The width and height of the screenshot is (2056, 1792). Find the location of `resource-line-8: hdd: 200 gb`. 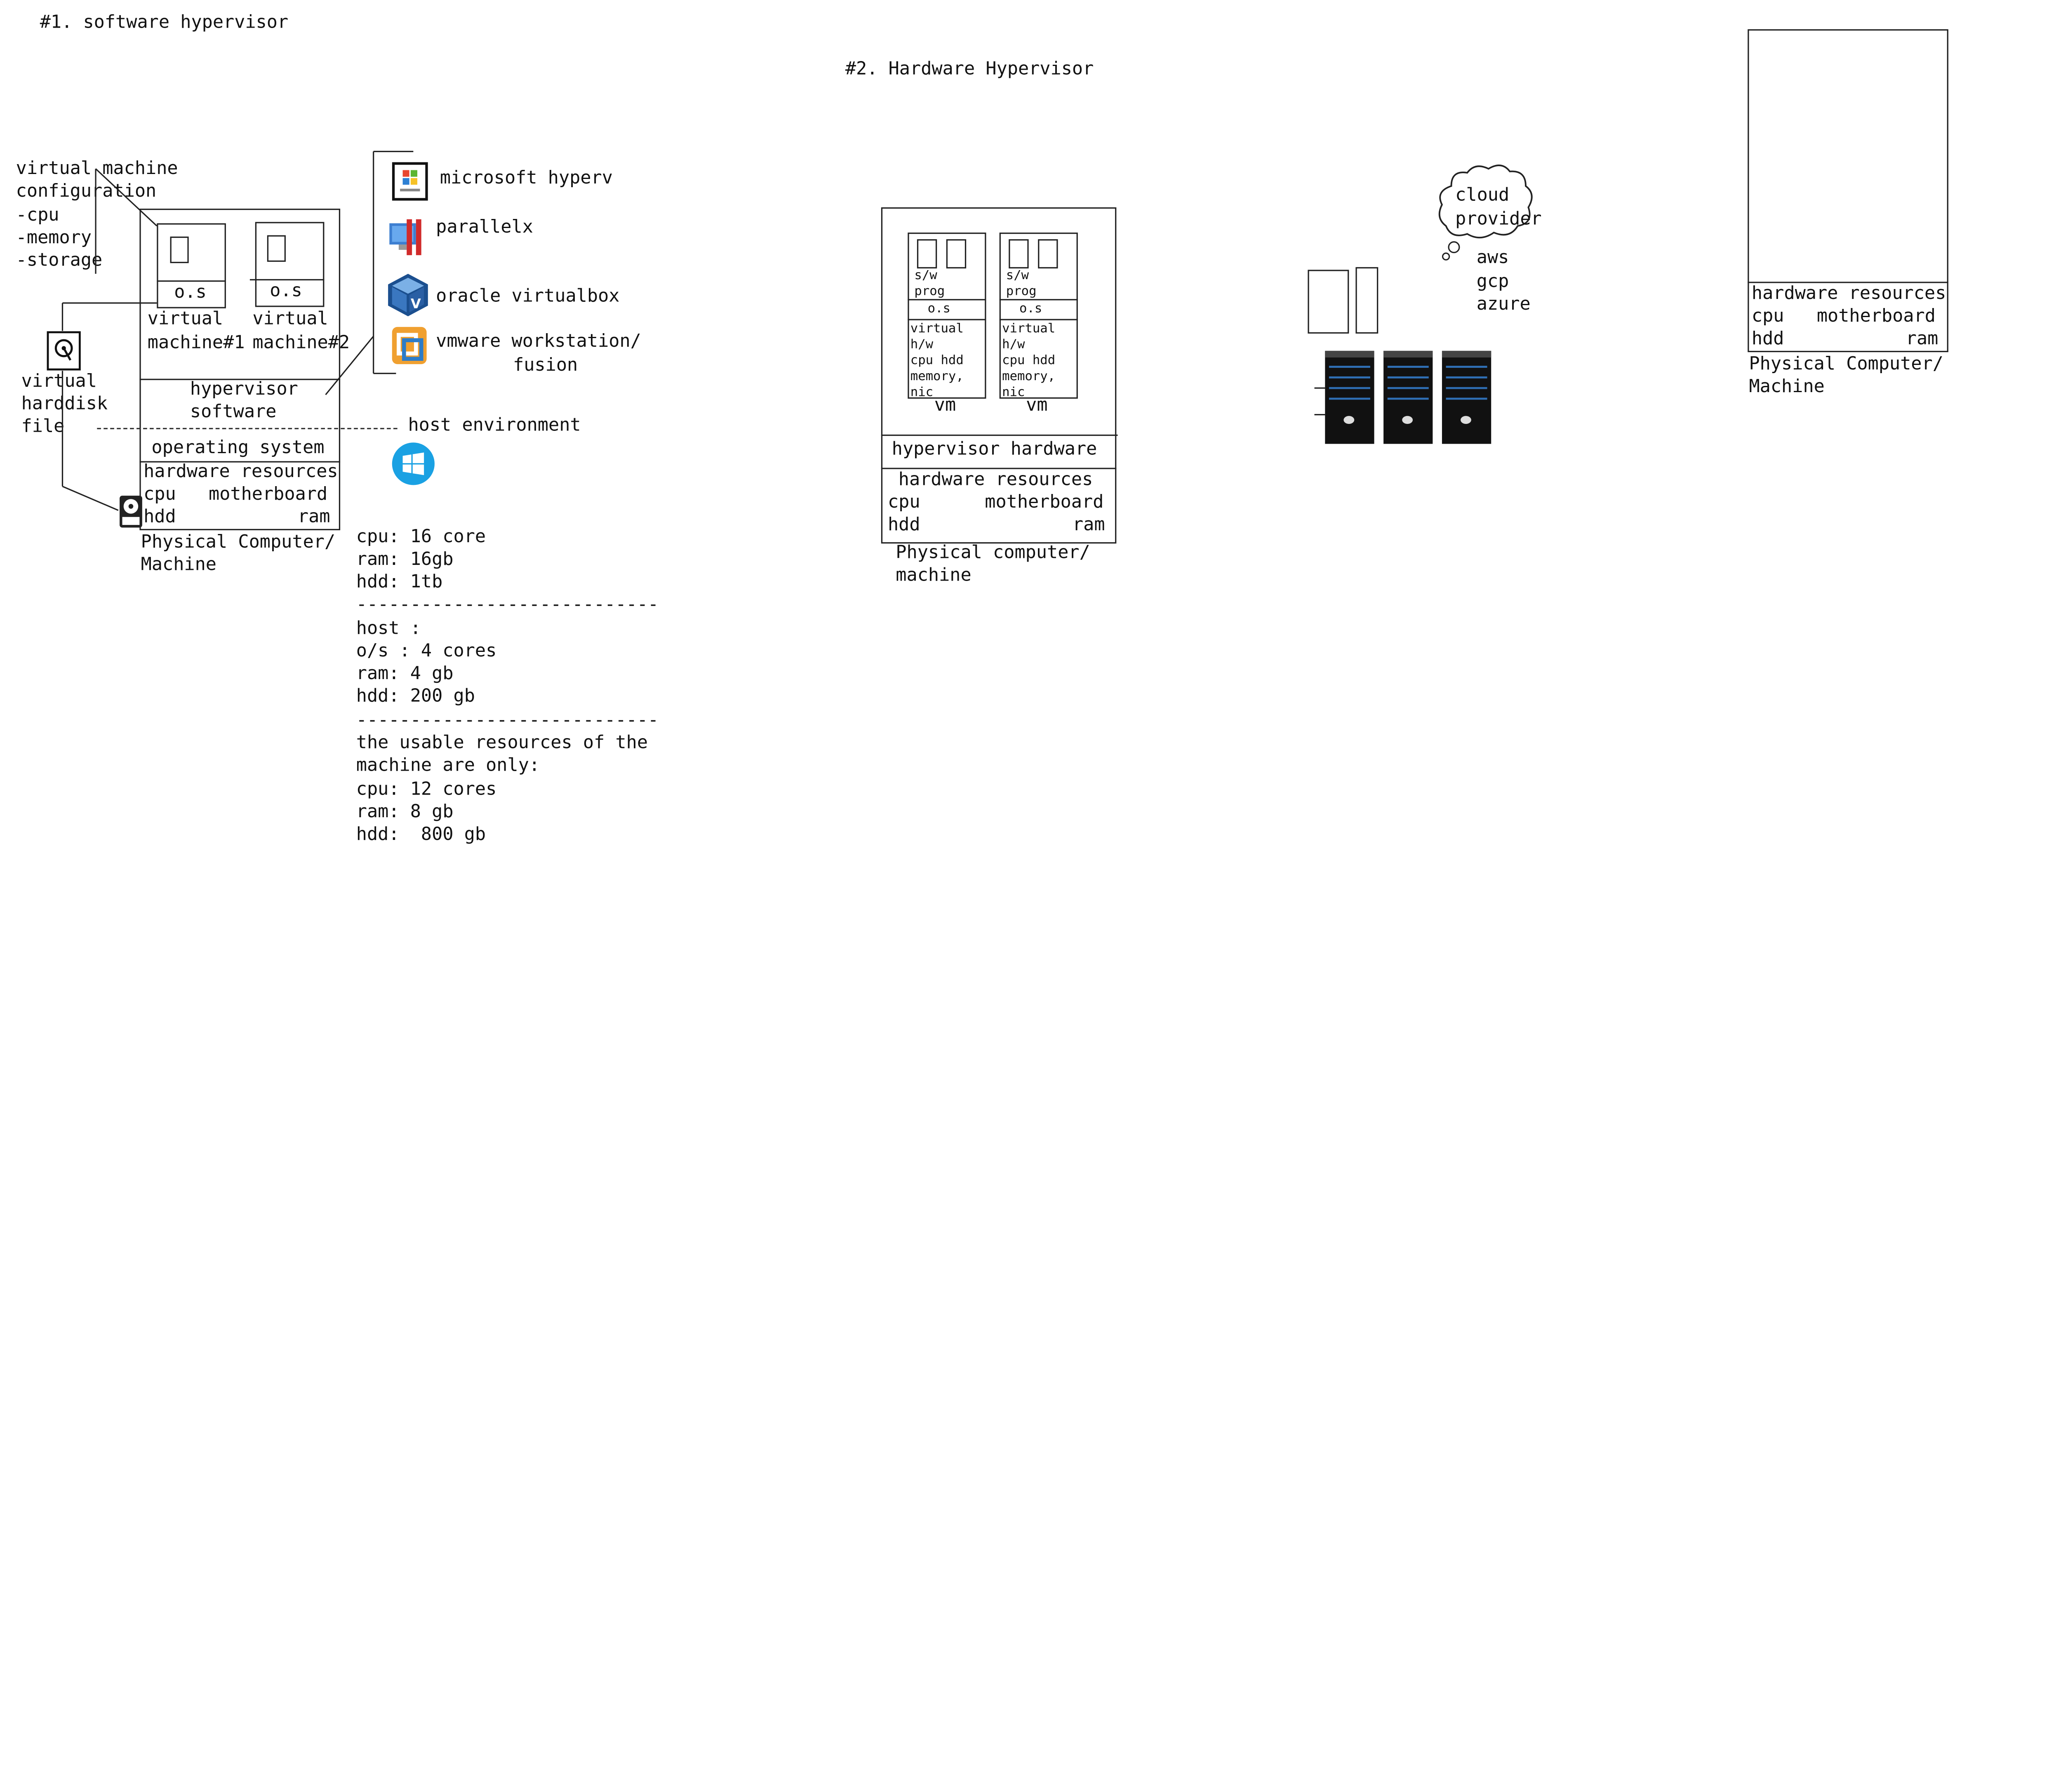

resource-line-8: hdd: 200 gb is located at coordinates (415, 696).